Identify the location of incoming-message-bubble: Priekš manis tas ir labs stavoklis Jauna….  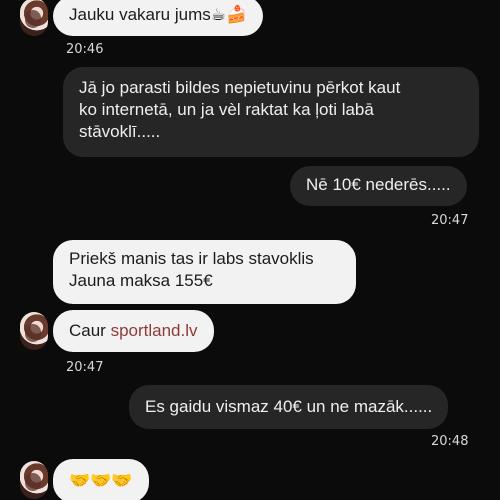
(204, 272).